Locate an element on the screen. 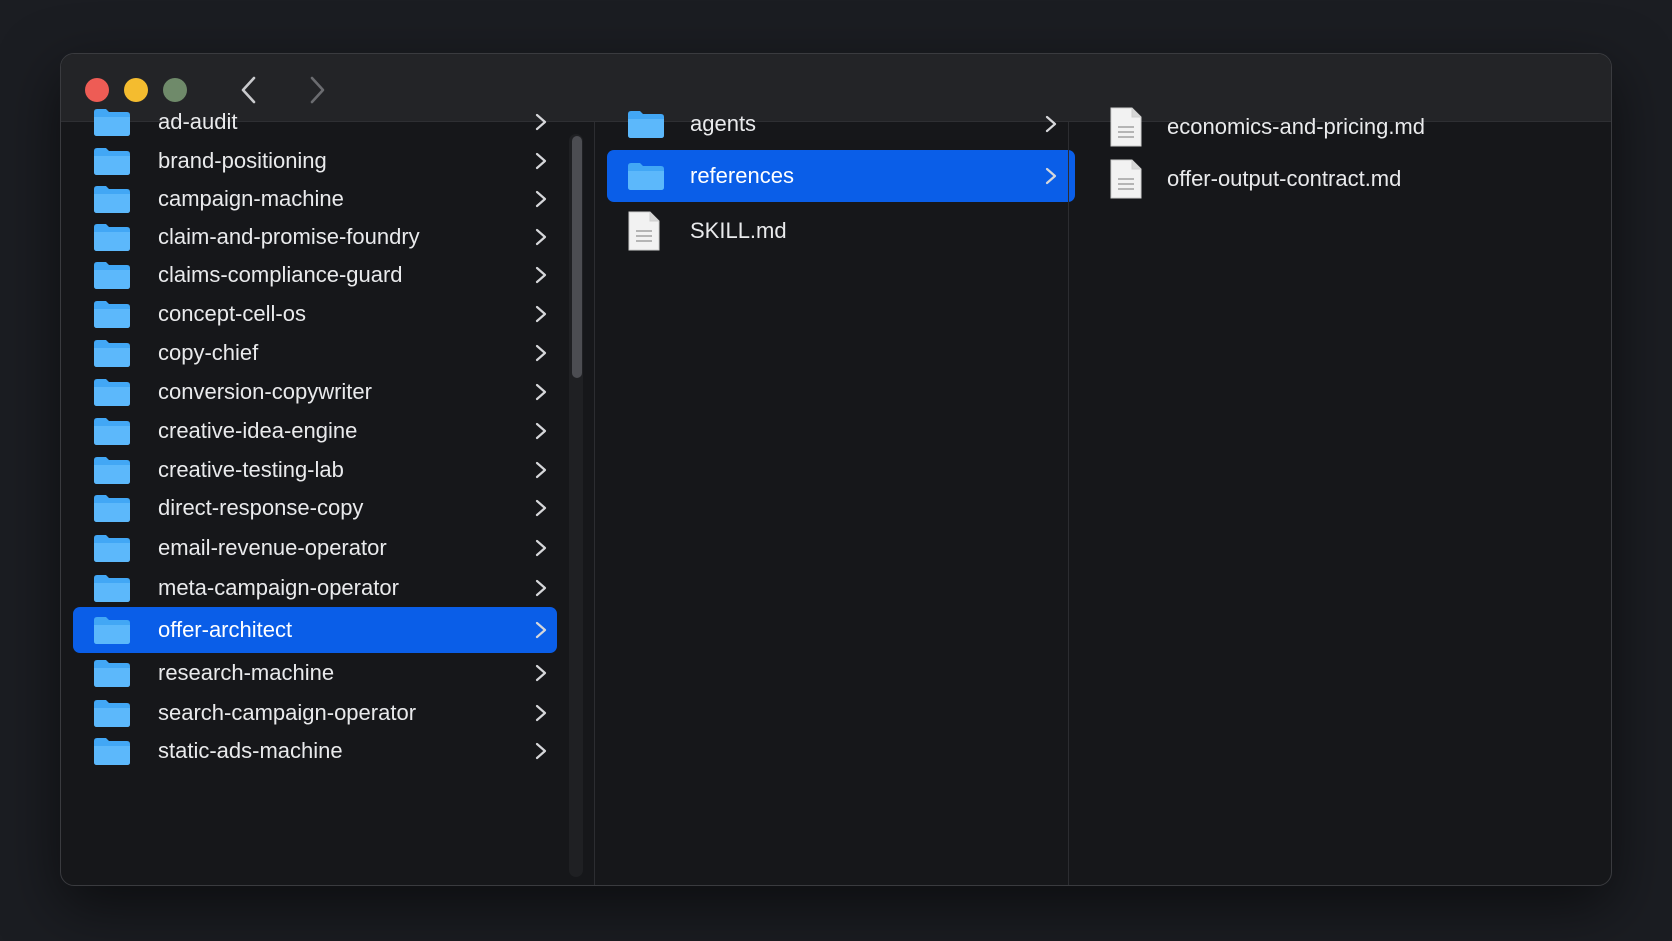 The width and height of the screenshot is (1672, 941). item-label: offer-architect is located at coordinates (225, 629).